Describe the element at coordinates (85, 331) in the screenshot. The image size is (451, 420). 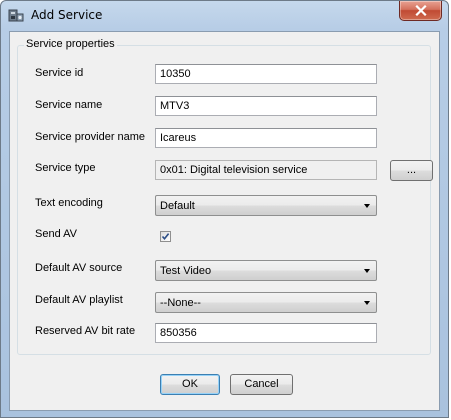
I see `reserved-av-bit-rate-label: Reserved AV bit rate` at that location.